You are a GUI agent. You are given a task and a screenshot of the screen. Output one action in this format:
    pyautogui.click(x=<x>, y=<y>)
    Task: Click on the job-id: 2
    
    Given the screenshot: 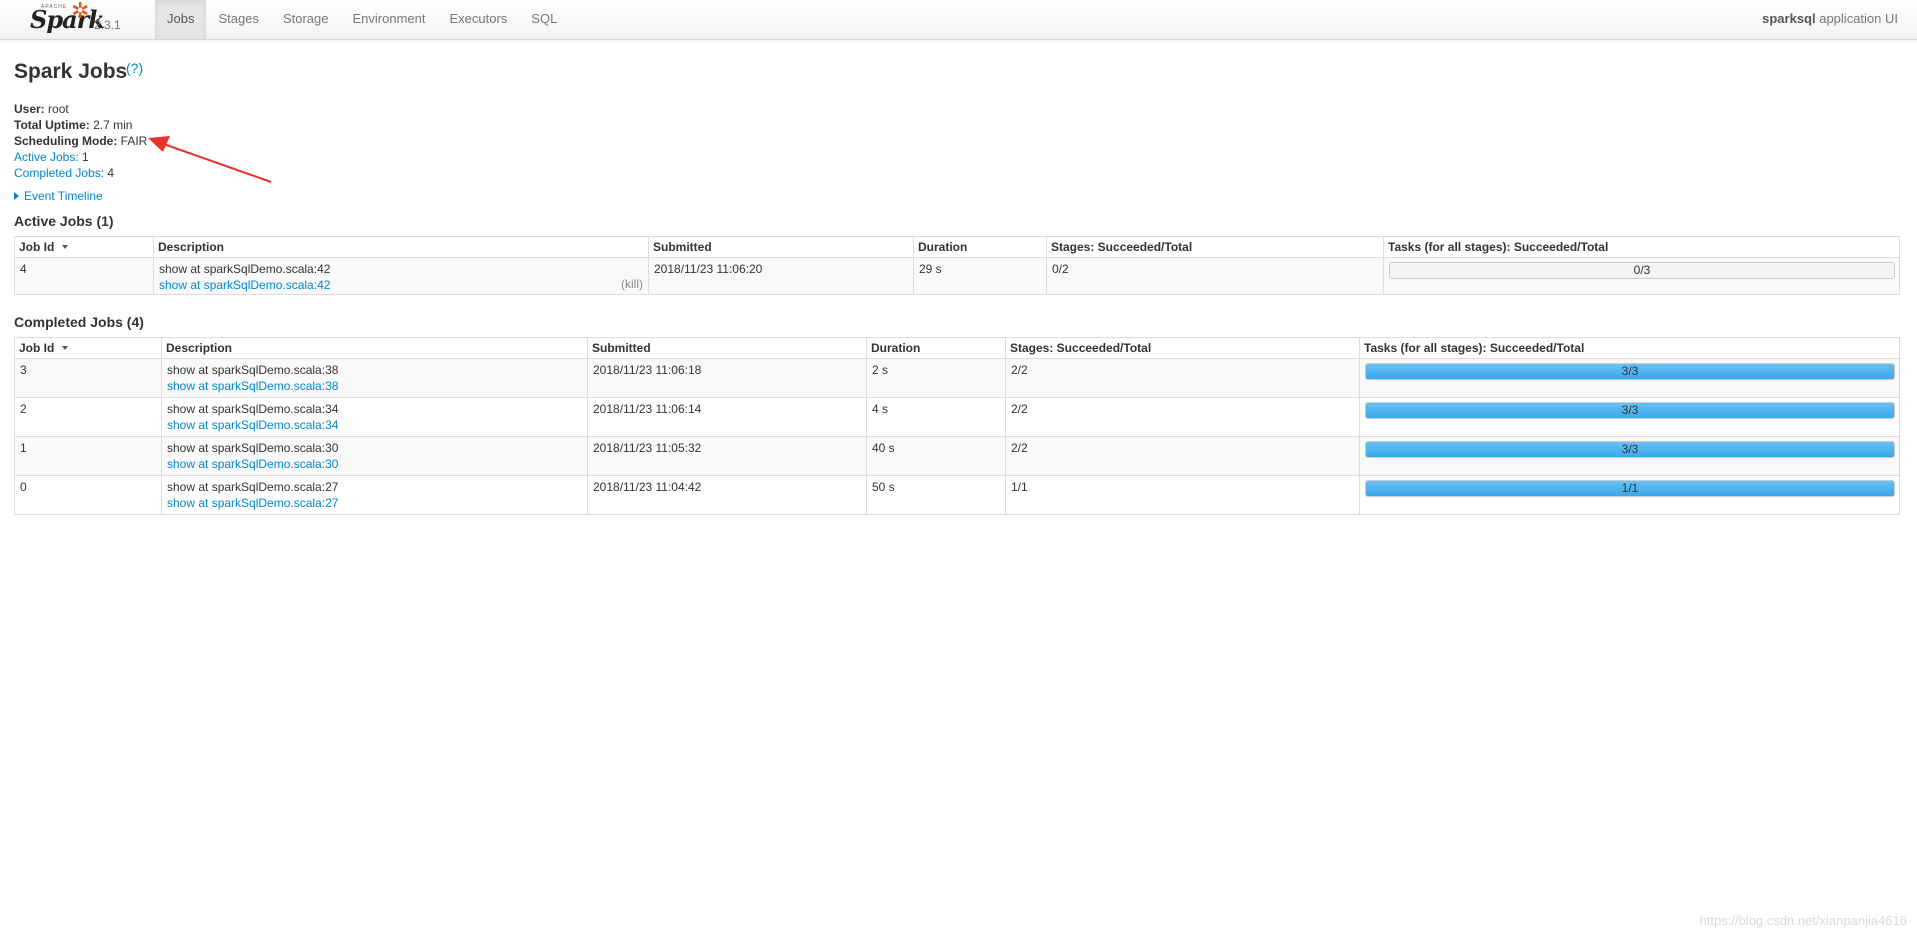 What is the action you would take?
    pyautogui.click(x=88, y=417)
    